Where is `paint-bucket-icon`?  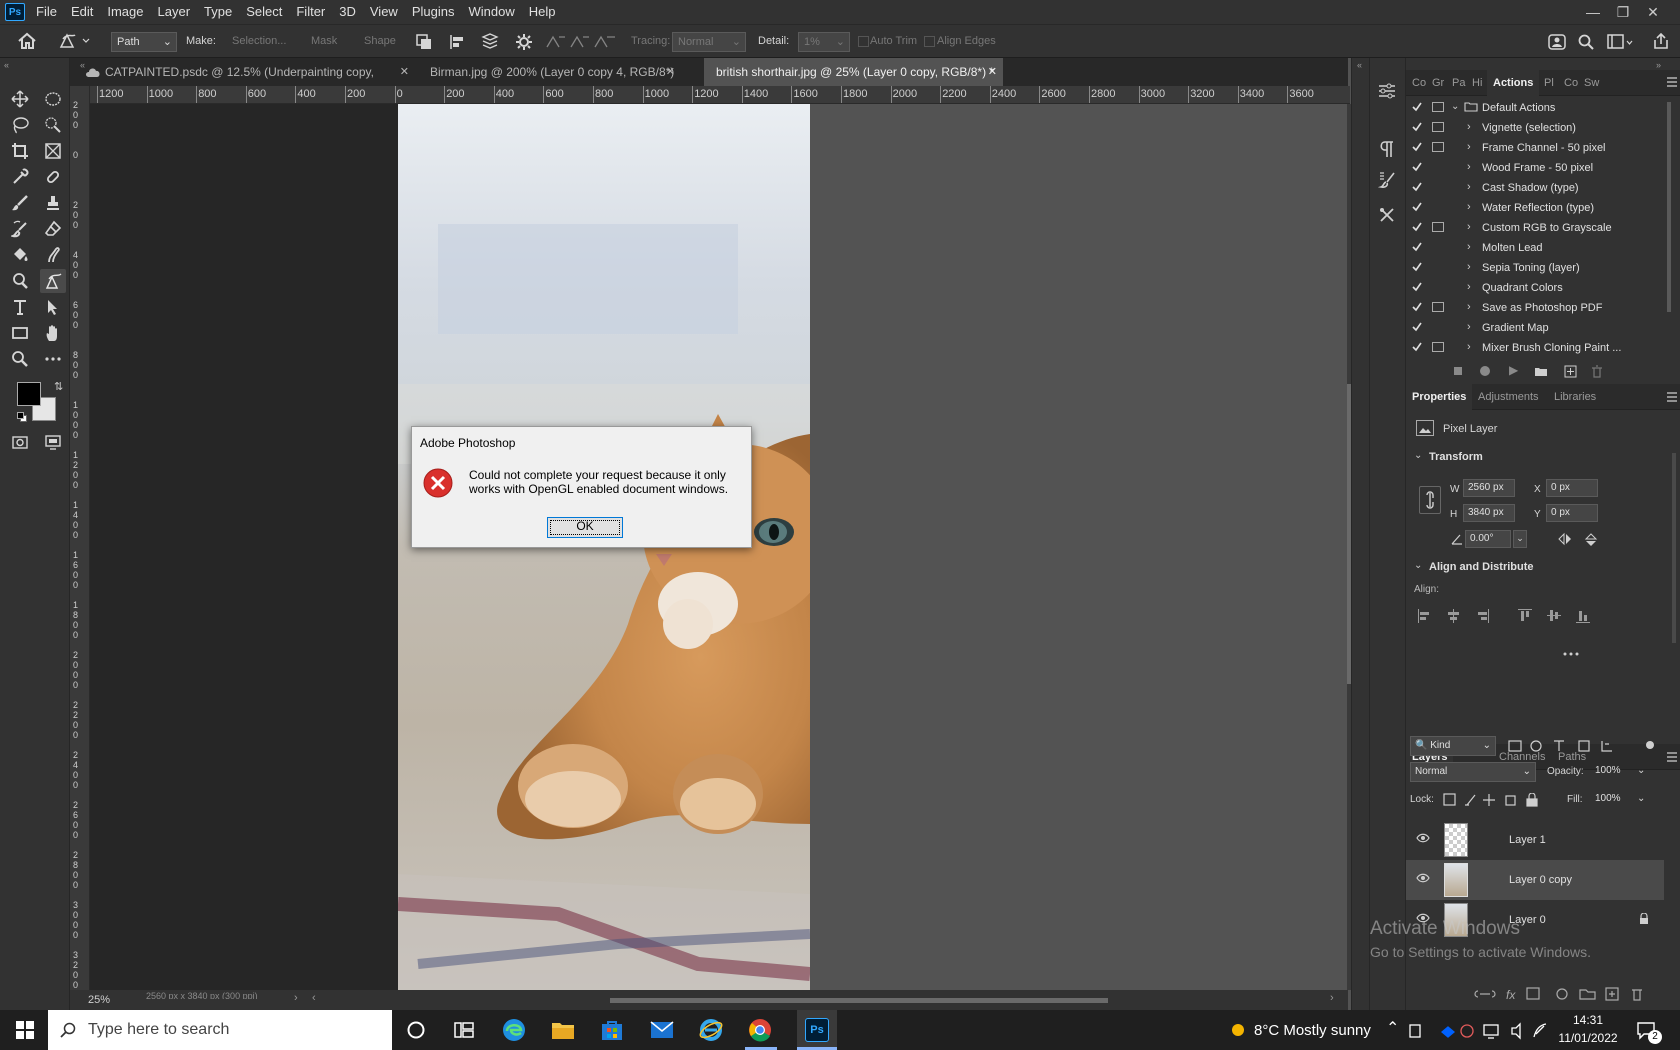
paint-bucket-icon is located at coordinates (20, 255).